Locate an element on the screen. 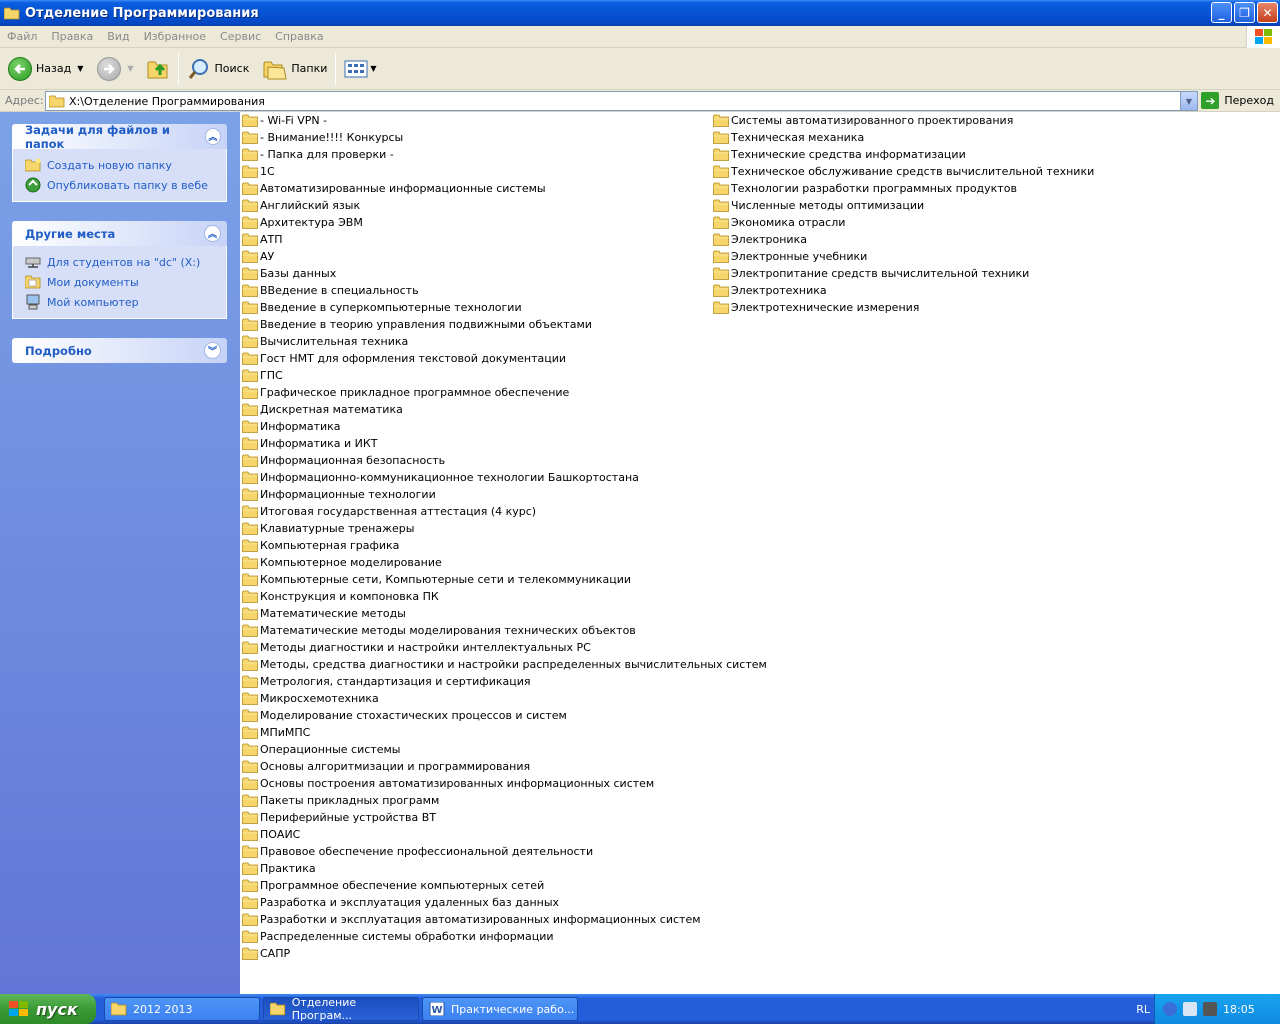 The width and height of the screenshot is (1280, 1024). folder-item: Информатика is located at coordinates (504, 426).